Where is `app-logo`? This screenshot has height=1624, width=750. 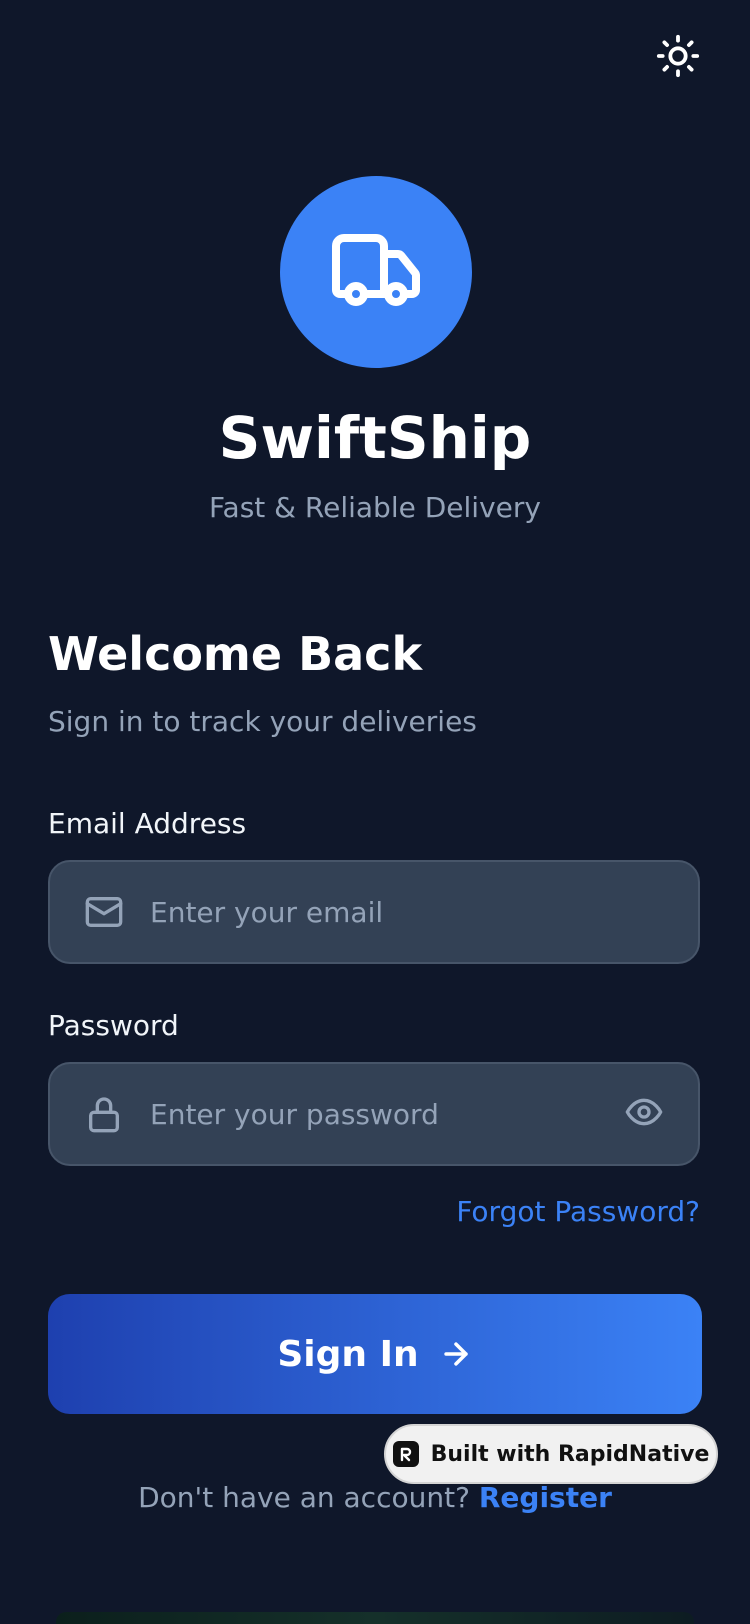 app-logo is located at coordinates (376, 272).